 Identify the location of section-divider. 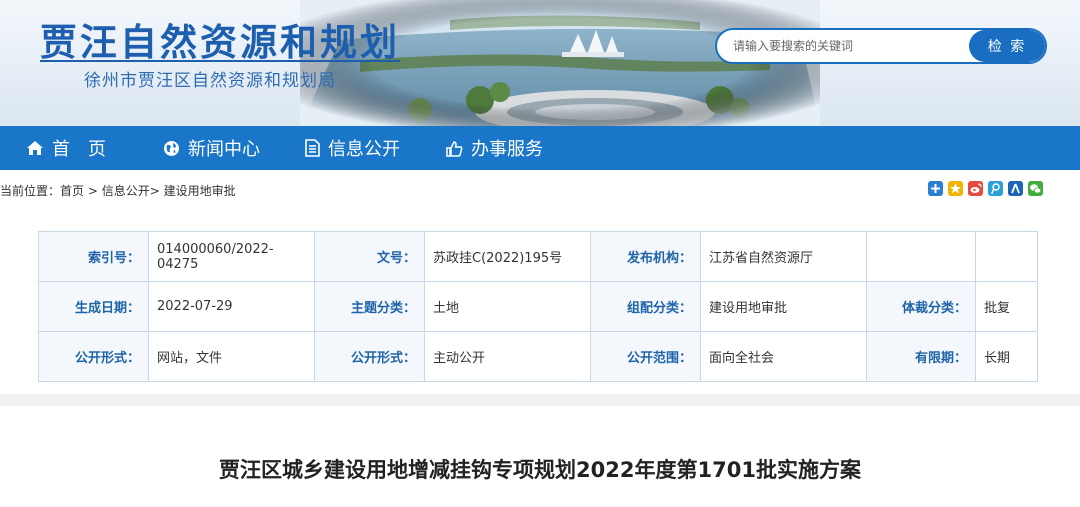
(540, 400).